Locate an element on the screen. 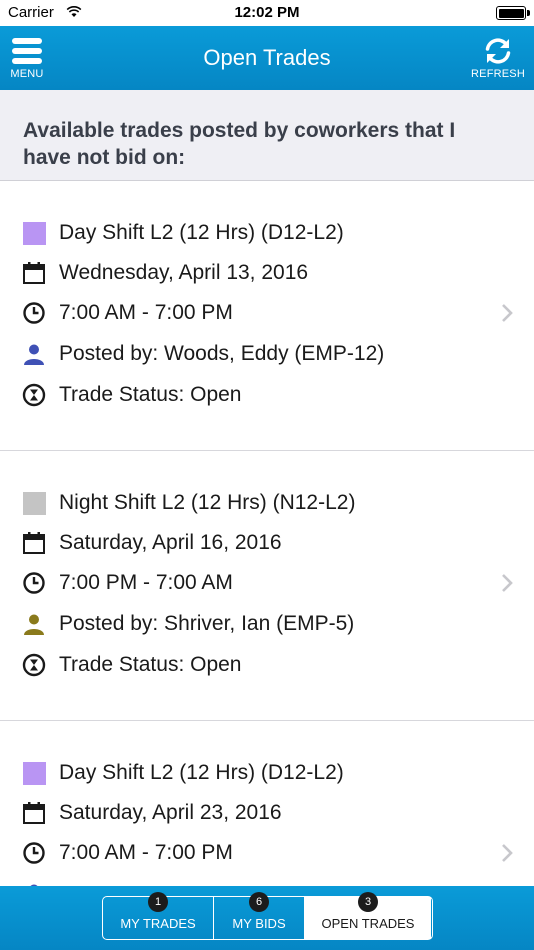  refresh-icon is located at coordinates (498, 51).